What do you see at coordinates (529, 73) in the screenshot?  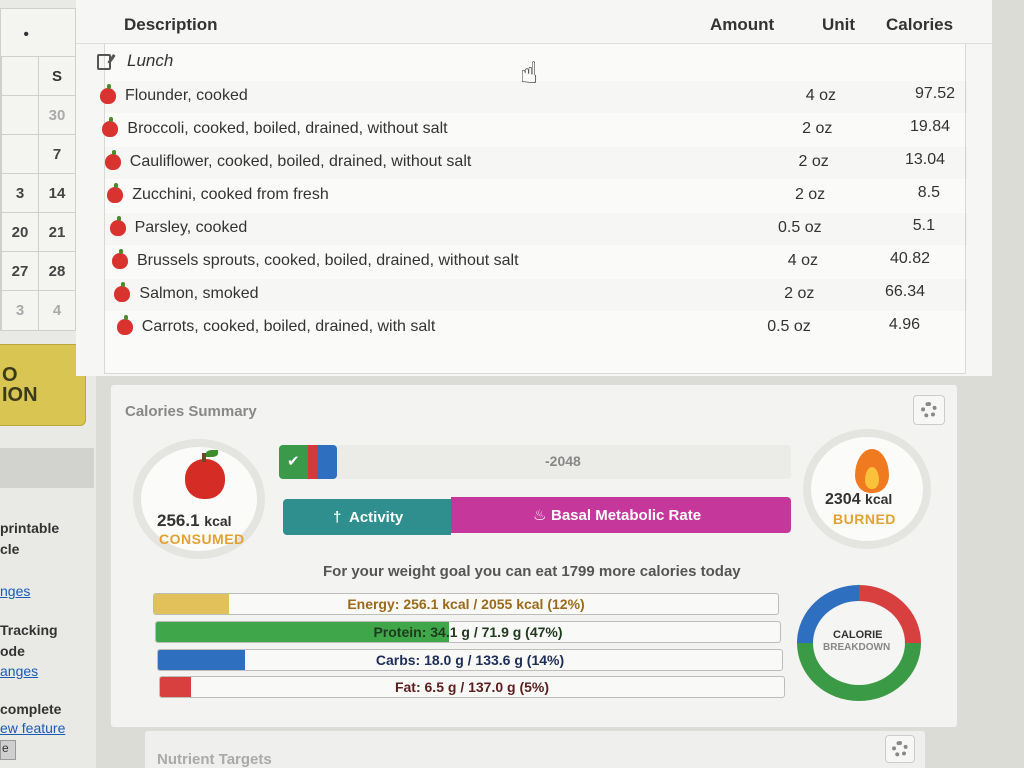 I see `hand-cursor-icon: ☝` at bounding box center [529, 73].